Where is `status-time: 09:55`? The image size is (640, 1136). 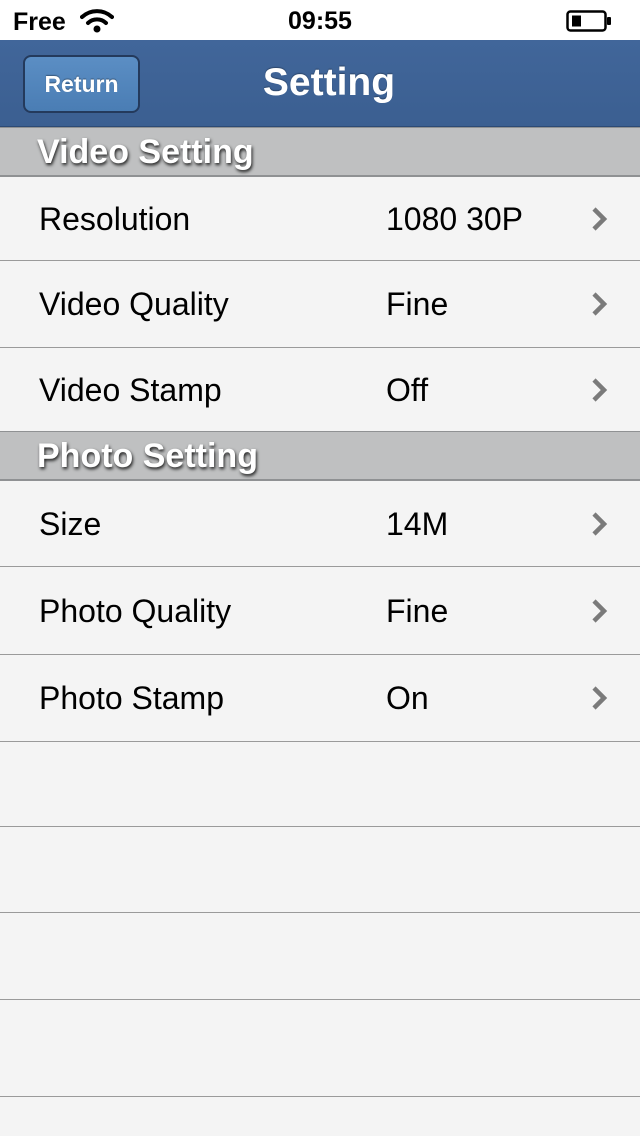 status-time: 09:55 is located at coordinates (320, 21).